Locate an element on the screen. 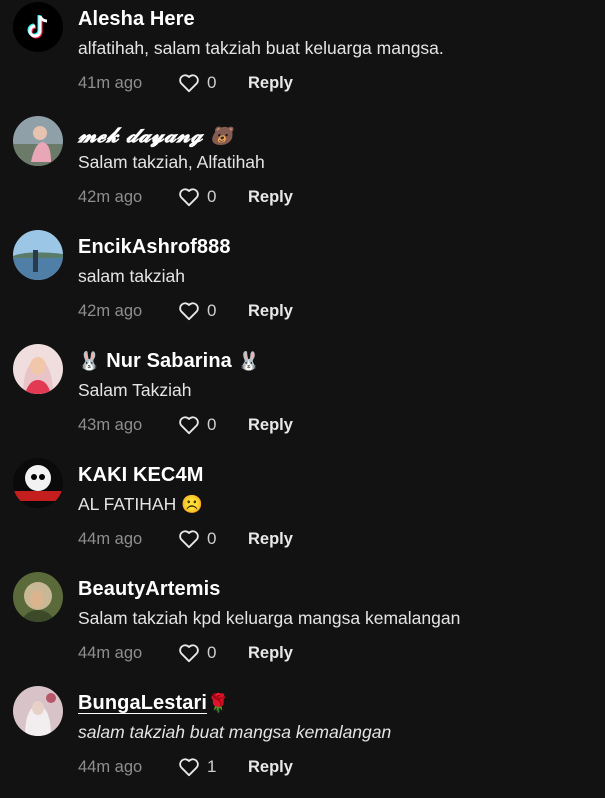 This screenshot has width=605, height=798. comment-text: salam takziah buat mangsa kemalangan is located at coordinates (235, 732).